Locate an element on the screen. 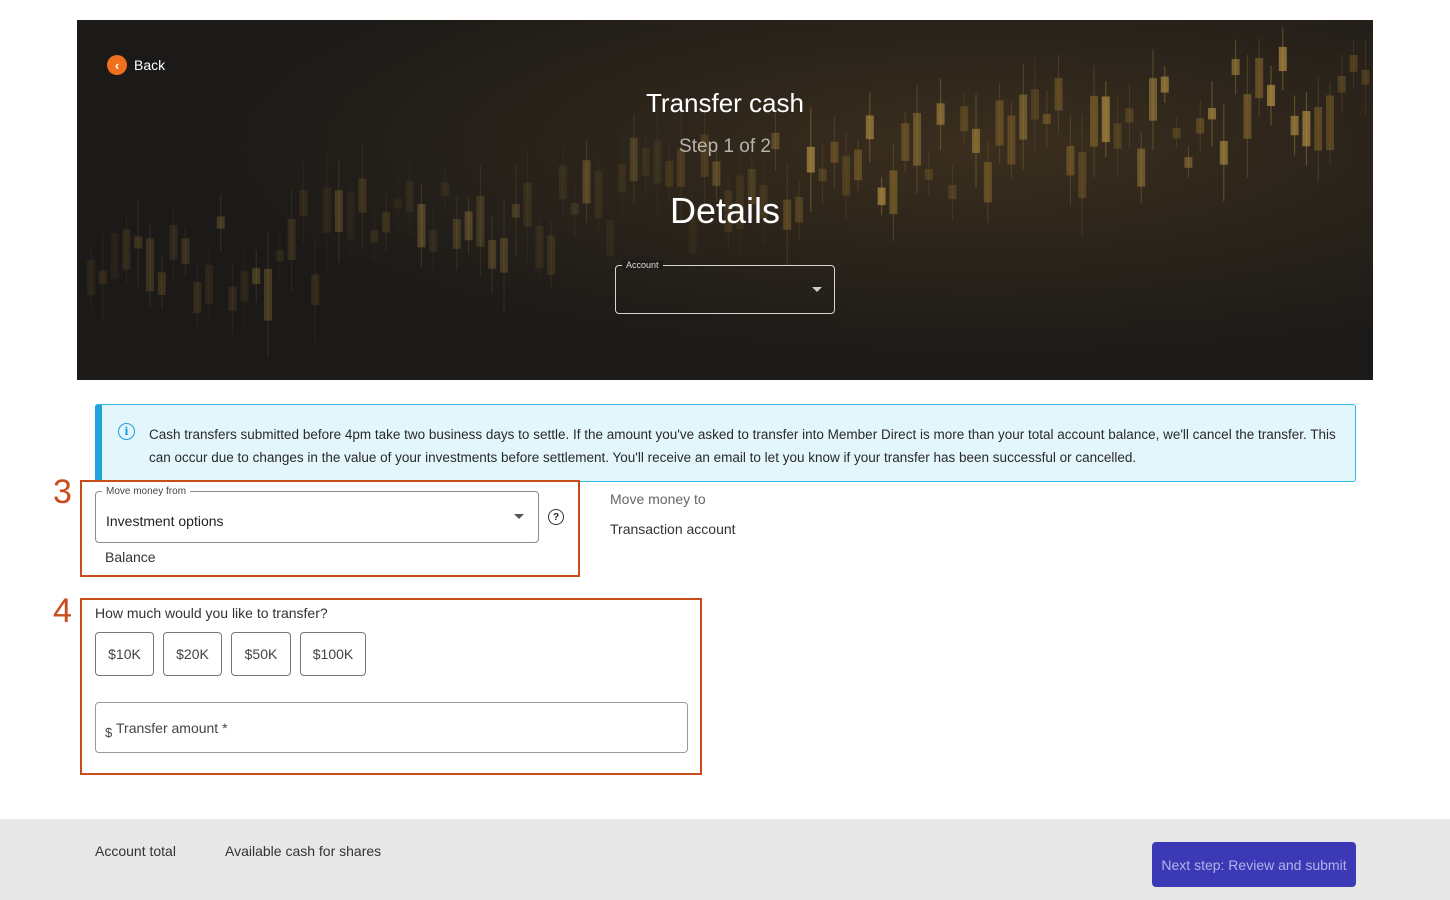 The image size is (1450, 900). page-title: Transfer cash is located at coordinates (725, 103).